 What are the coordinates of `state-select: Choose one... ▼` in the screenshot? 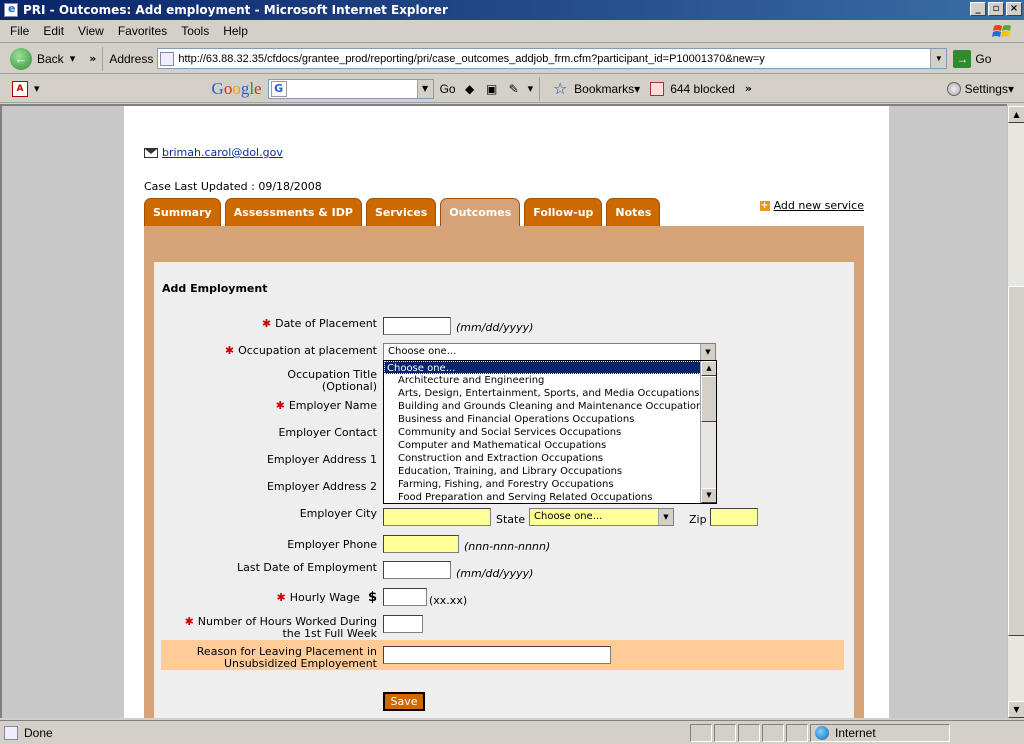 It's located at (601, 517).